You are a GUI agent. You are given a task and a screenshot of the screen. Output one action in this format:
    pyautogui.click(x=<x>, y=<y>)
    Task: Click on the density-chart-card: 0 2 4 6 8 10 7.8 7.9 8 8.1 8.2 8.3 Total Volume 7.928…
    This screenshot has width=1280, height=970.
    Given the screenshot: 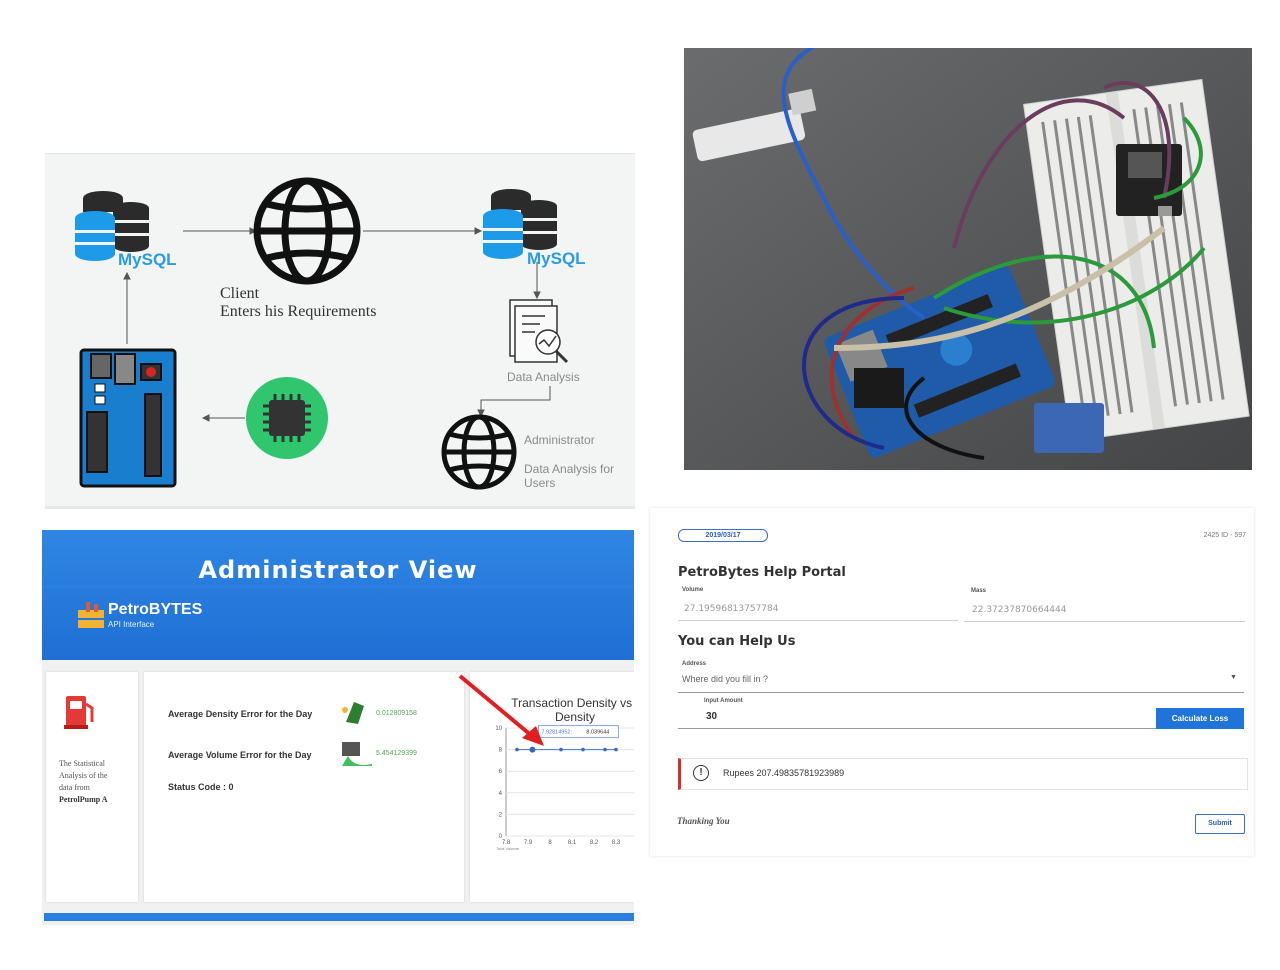 What is the action you would take?
    pyautogui.click(x=552, y=787)
    